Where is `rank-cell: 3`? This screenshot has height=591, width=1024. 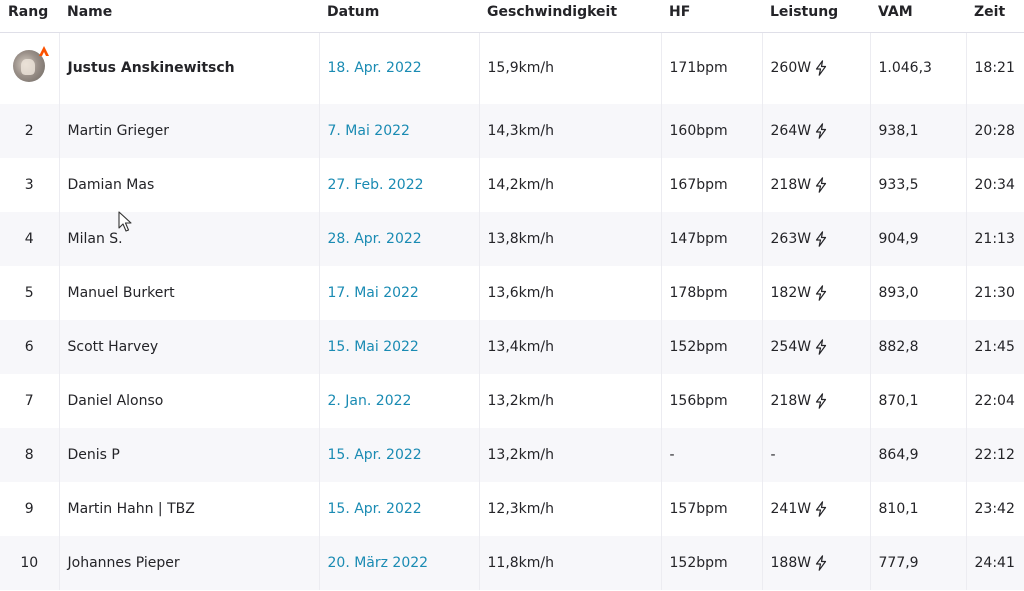
rank-cell: 3 is located at coordinates (30, 185).